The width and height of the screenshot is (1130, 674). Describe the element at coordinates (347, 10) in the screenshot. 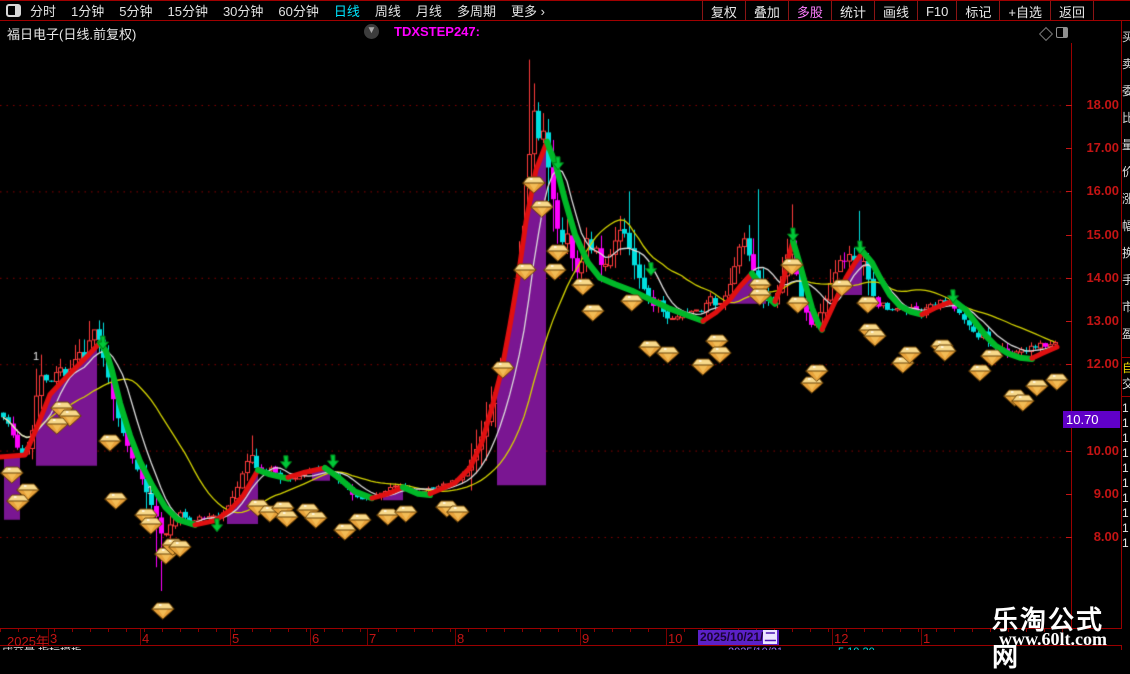

I see `period-daily: 日线` at that location.